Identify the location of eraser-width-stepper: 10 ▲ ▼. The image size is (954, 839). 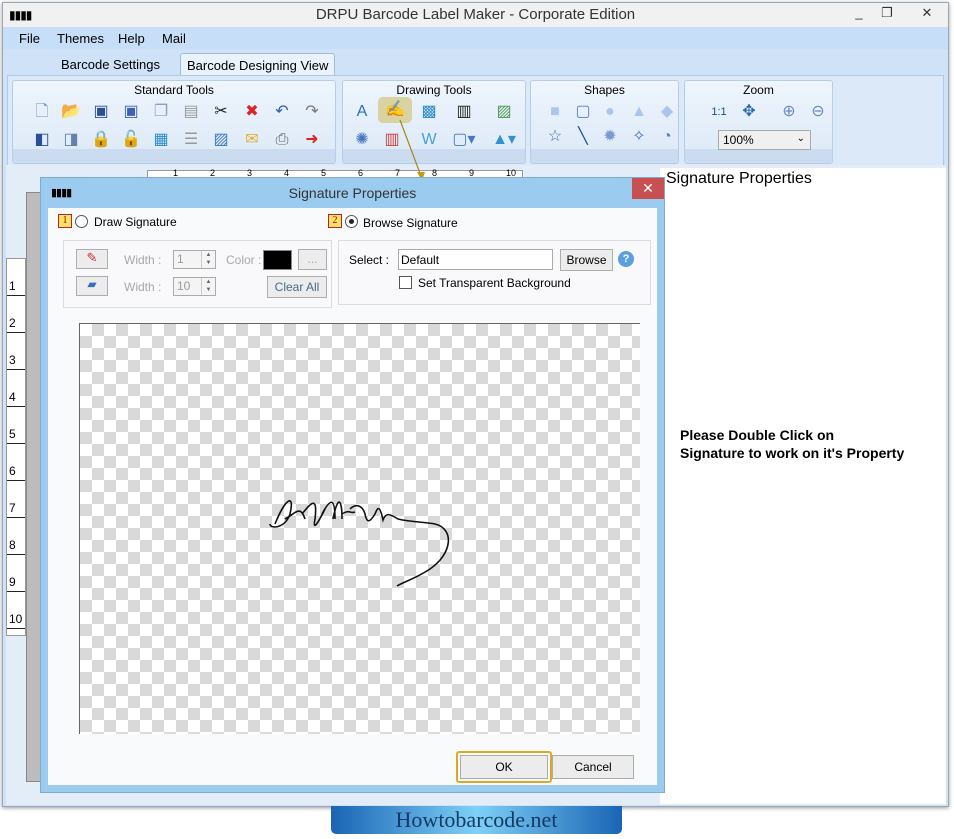
(194, 286).